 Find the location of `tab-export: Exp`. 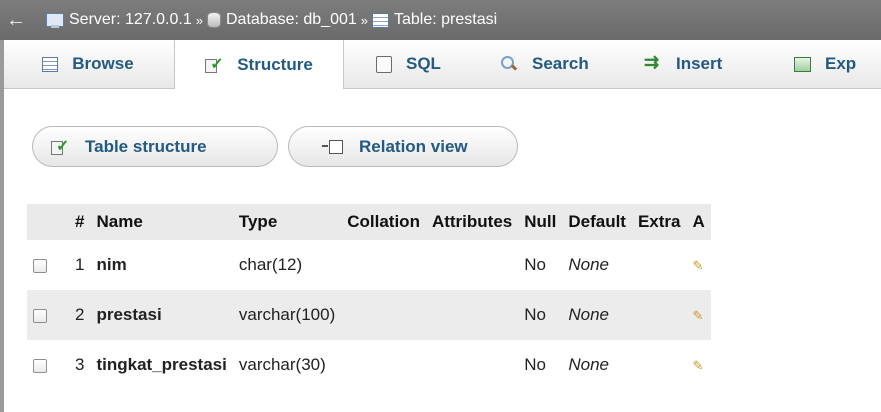

tab-export: Exp is located at coordinates (837, 64).